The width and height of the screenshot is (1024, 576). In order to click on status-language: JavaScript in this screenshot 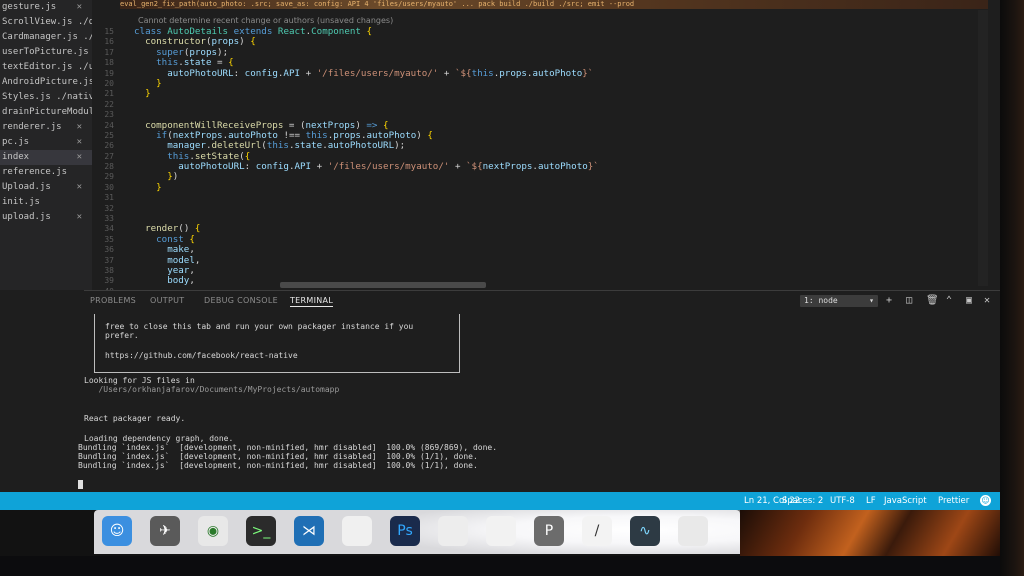, I will do `click(905, 501)`.